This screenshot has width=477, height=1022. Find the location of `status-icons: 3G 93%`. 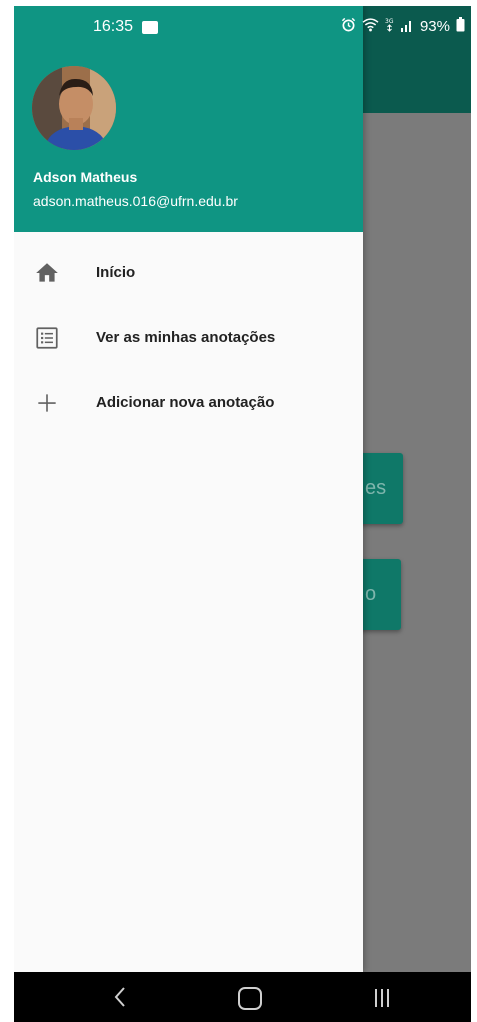

status-icons: 3G 93% is located at coordinates (403, 26).